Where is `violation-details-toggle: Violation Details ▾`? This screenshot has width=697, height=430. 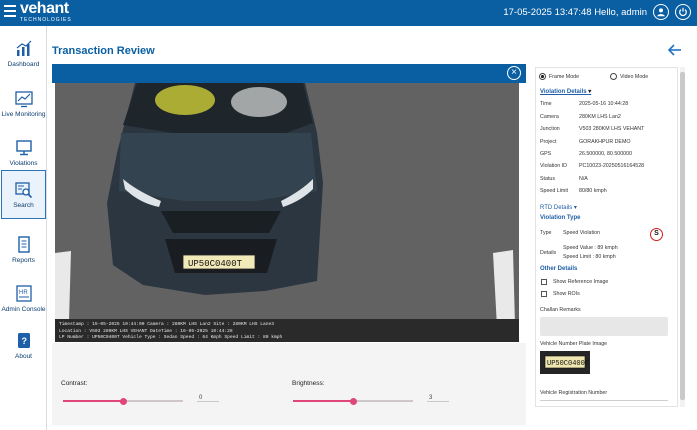
violation-details-toggle: Violation Details ▾ is located at coordinates (565, 91).